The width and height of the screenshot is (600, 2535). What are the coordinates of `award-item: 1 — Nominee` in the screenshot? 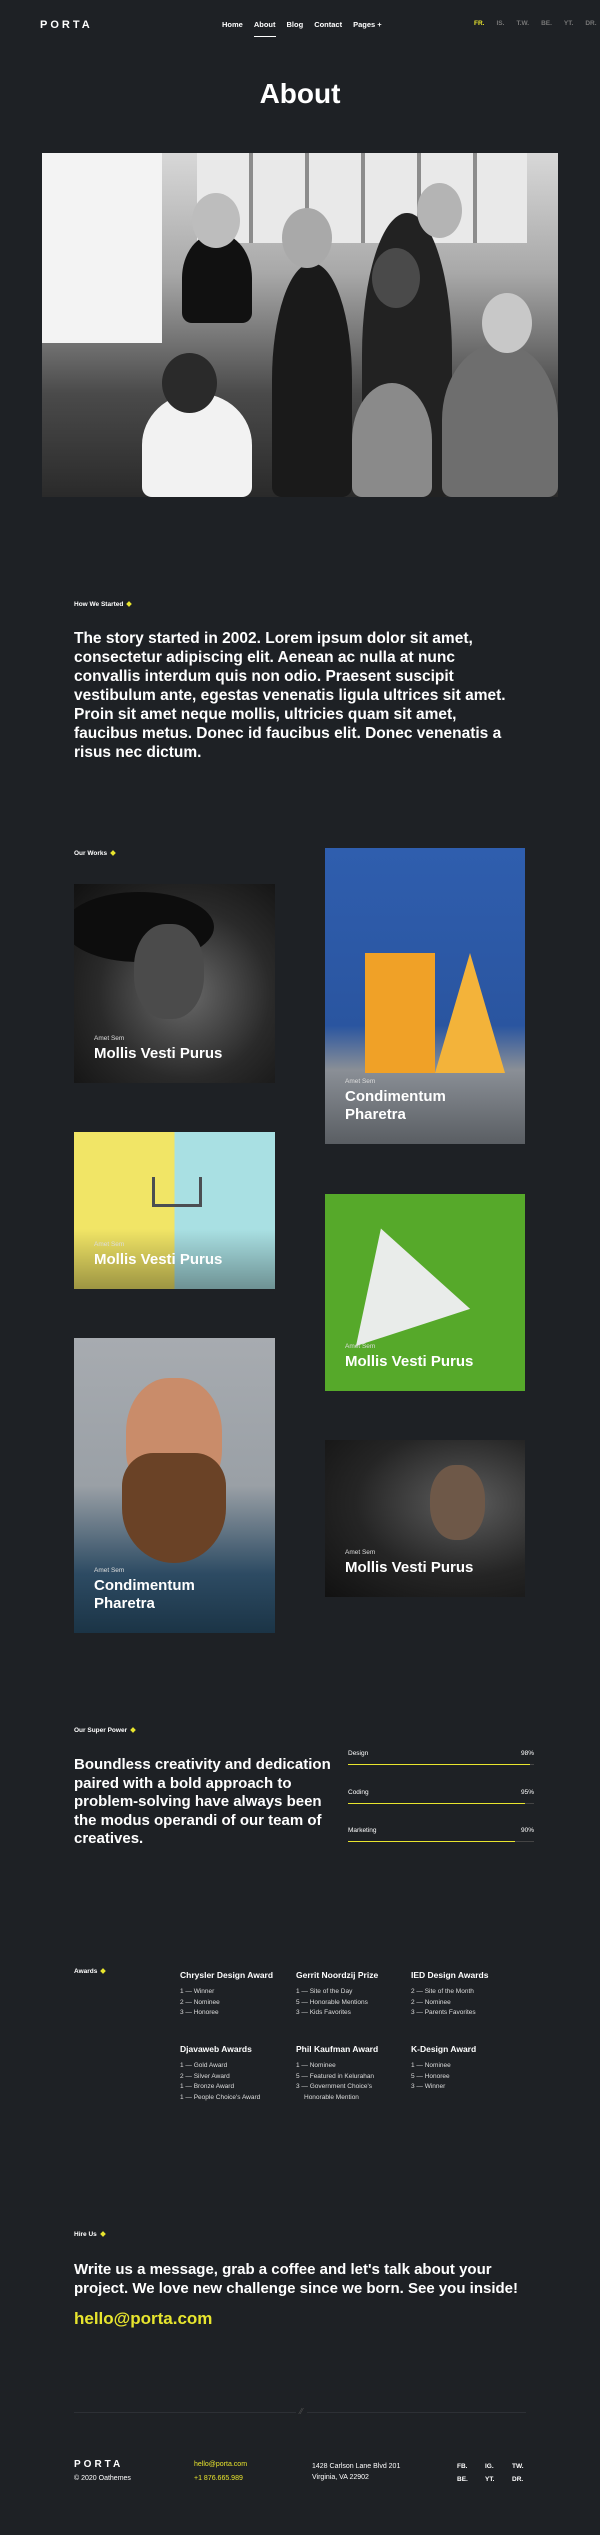 It's located at (316, 2065).